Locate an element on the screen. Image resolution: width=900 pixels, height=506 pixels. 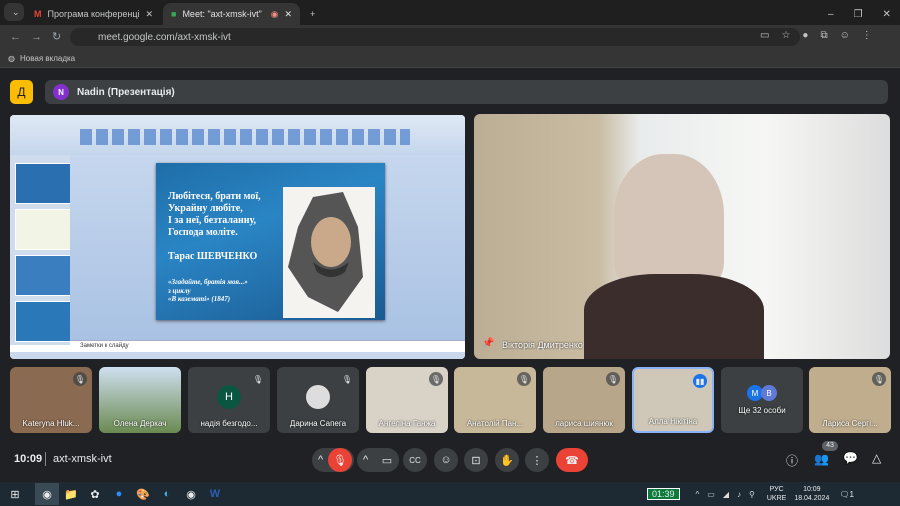
chat-icon: 💬 is located at coordinates (850, 458).